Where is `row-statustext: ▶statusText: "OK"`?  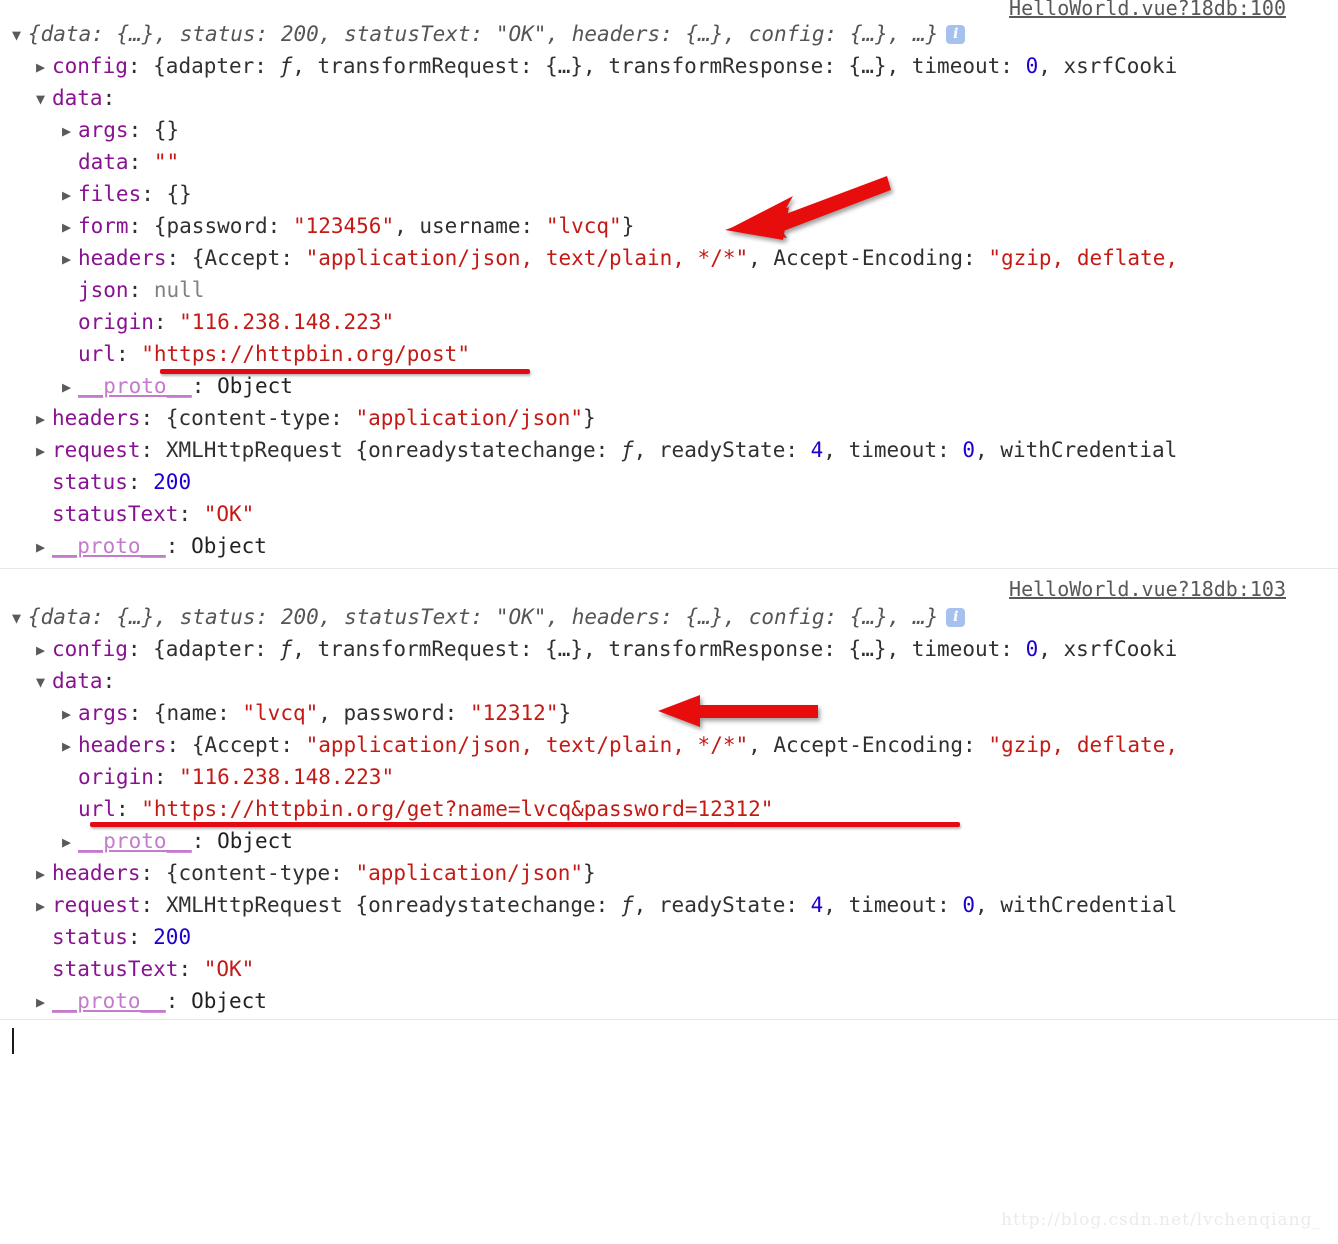 row-statustext: ▶statusText: "OK" is located at coordinates (669, 969).